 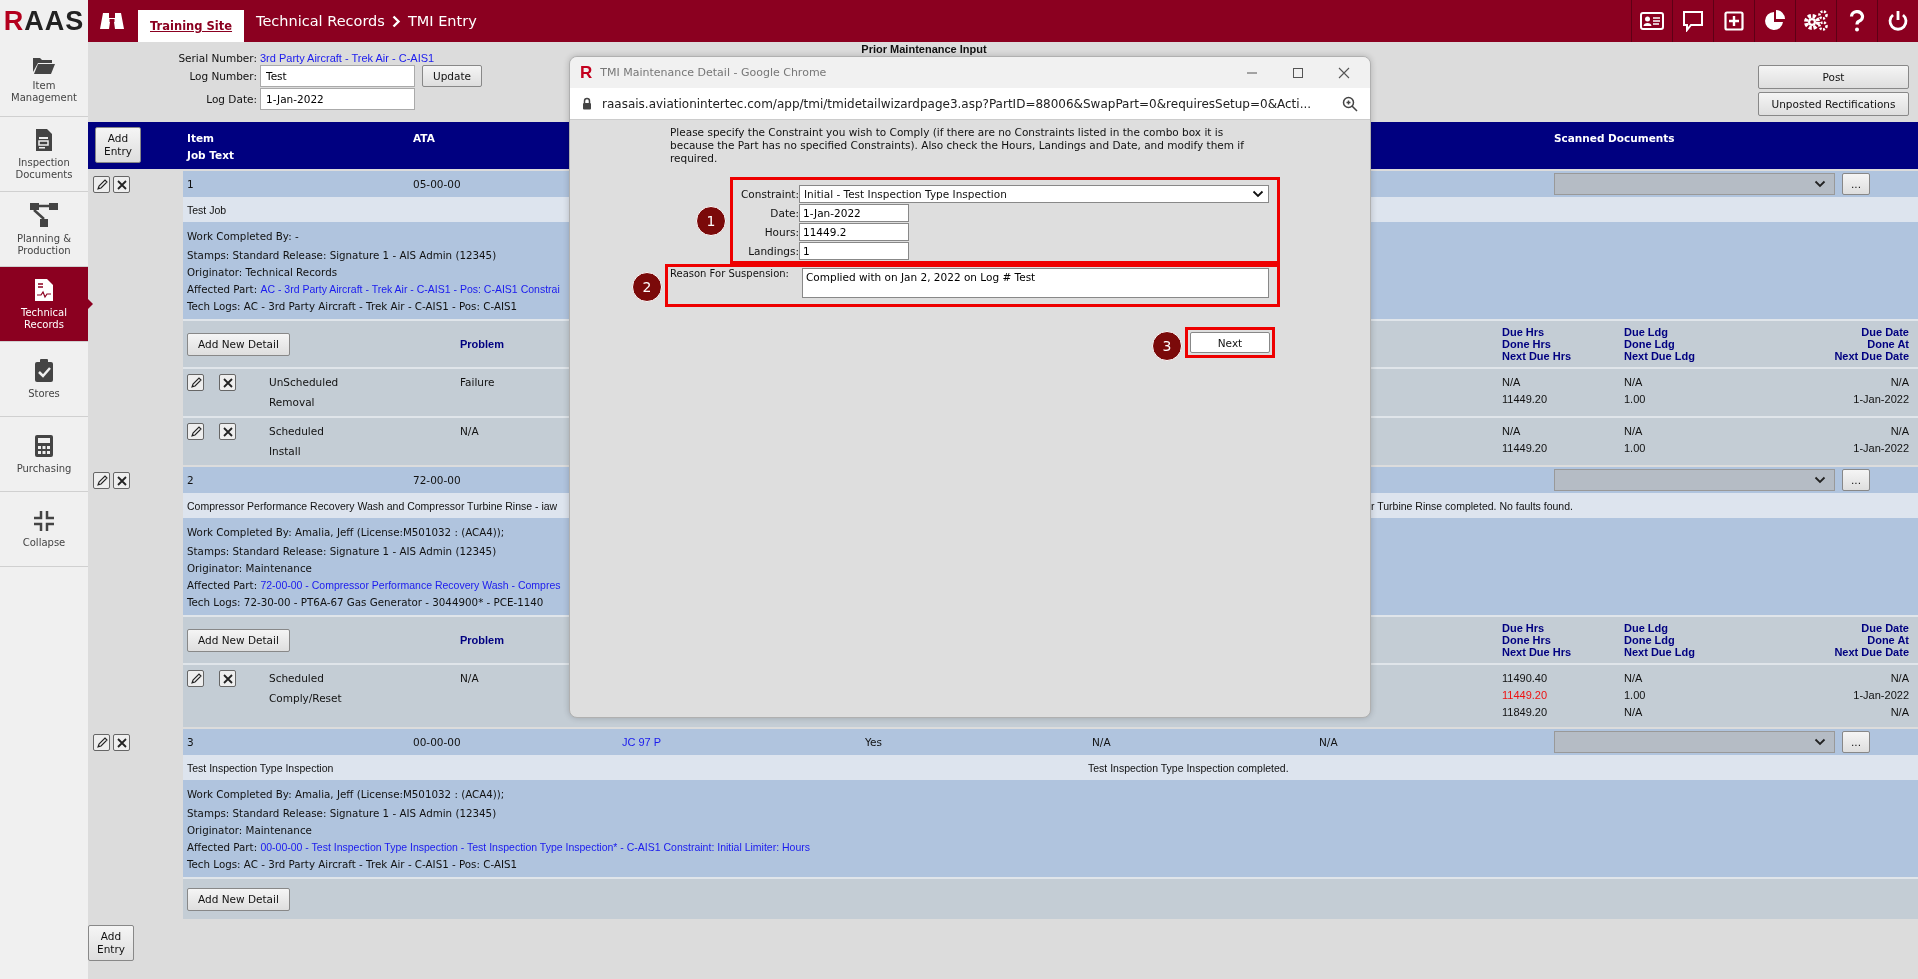 What do you see at coordinates (365, 602) in the screenshot?
I see `detail-line: Tech Logs: 72-30-00 - PT6A-67 Gas Generator - 3044900* - PCE-1140` at bounding box center [365, 602].